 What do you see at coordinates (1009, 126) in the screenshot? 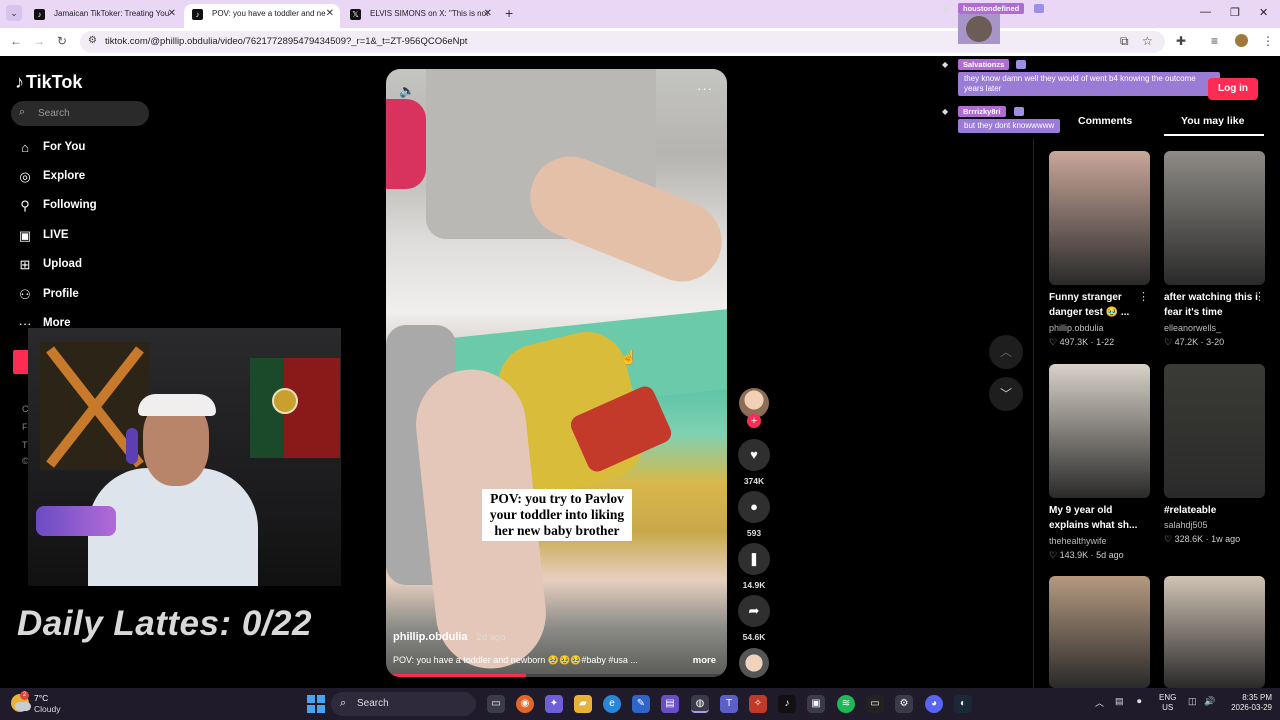
I see `chat-message-text: but they dont knowwwww` at bounding box center [1009, 126].